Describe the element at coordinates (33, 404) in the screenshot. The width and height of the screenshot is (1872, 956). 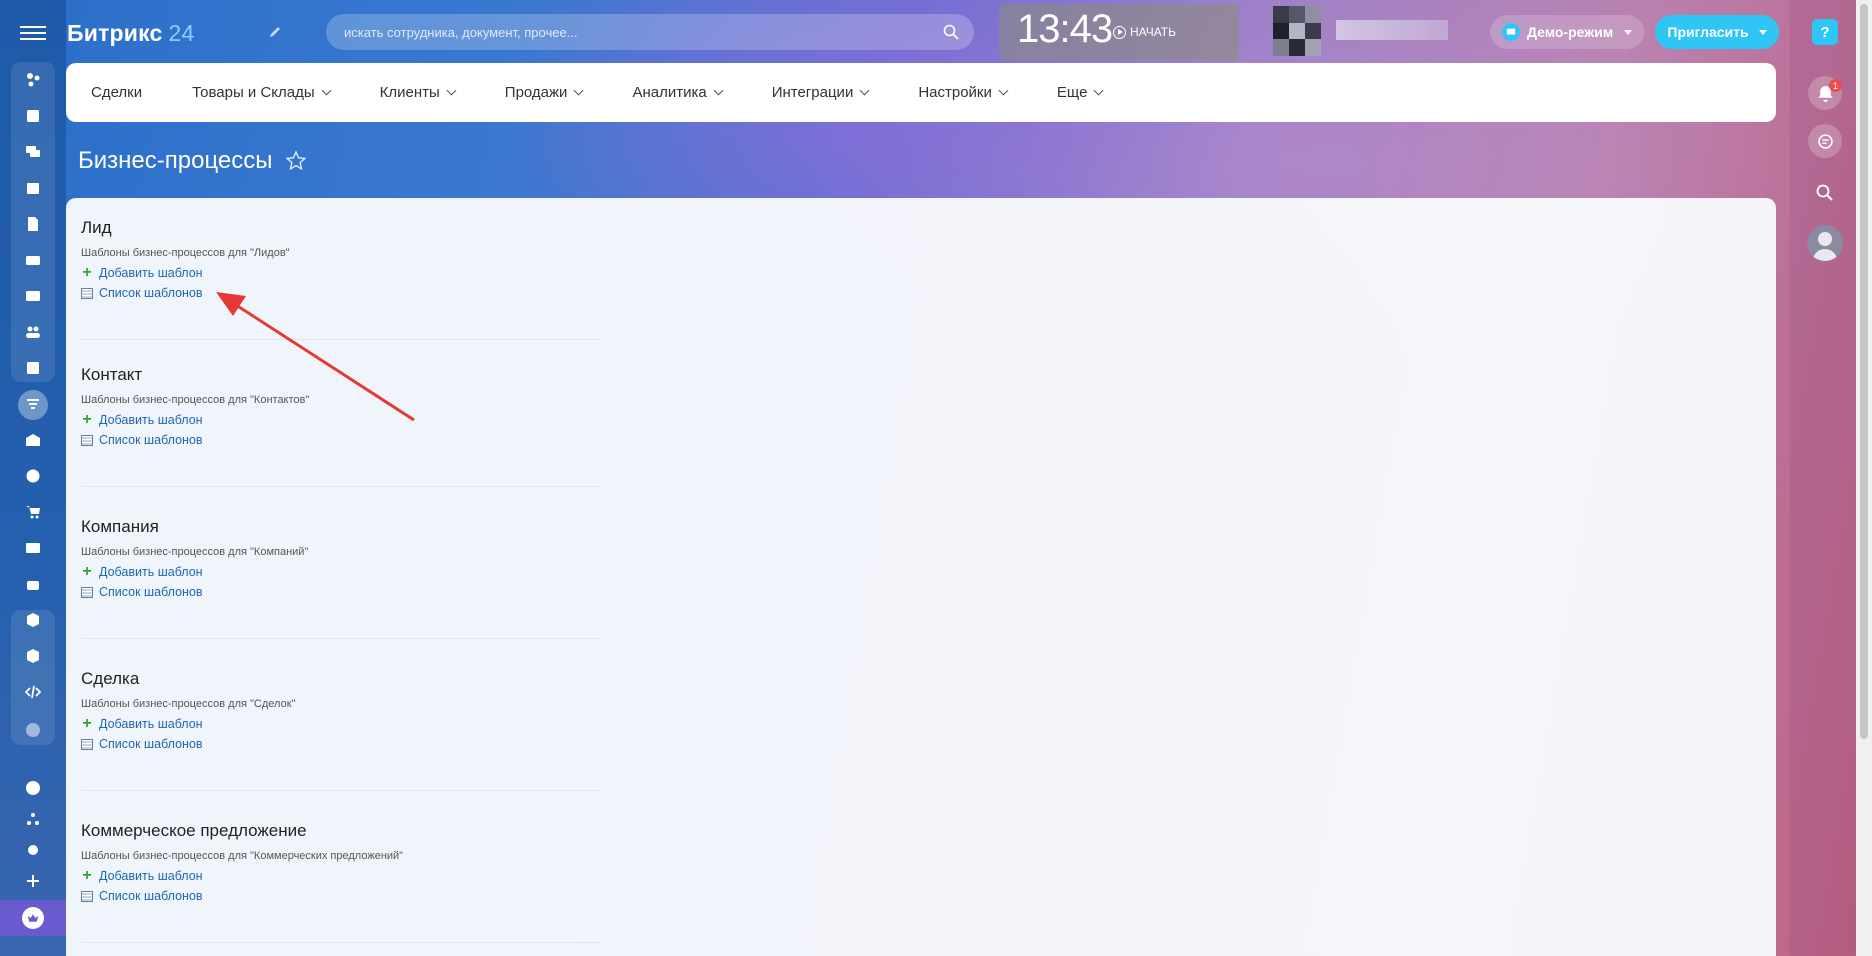
I see `crm-funnel-icon` at that location.